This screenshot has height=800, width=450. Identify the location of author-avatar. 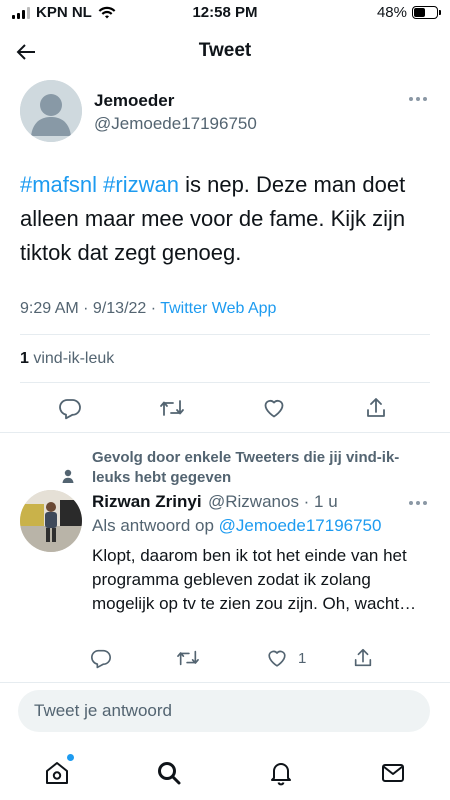
(51, 111).